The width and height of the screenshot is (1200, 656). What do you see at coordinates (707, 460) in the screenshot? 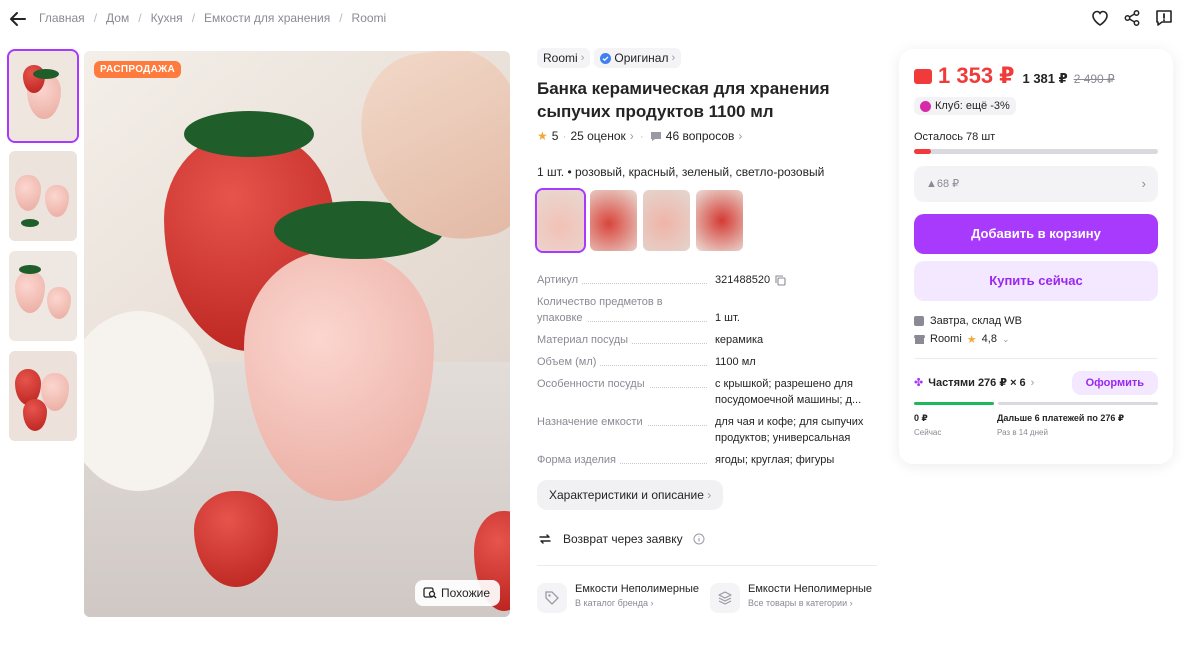
I see `spec-row: Форма изделия ягоды; круглая; фигуры` at bounding box center [707, 460].